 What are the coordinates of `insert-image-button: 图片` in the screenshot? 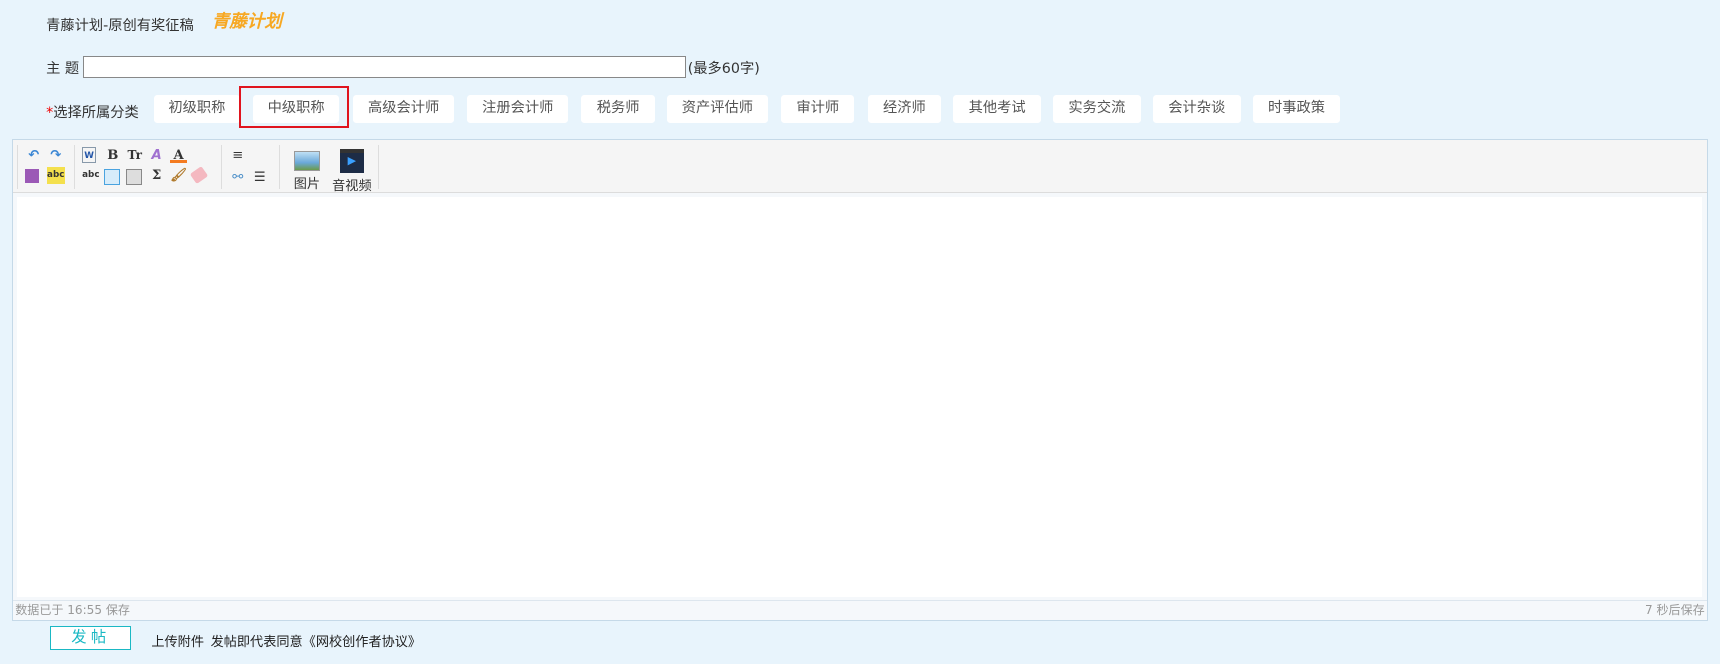 It's located at (306, 171).